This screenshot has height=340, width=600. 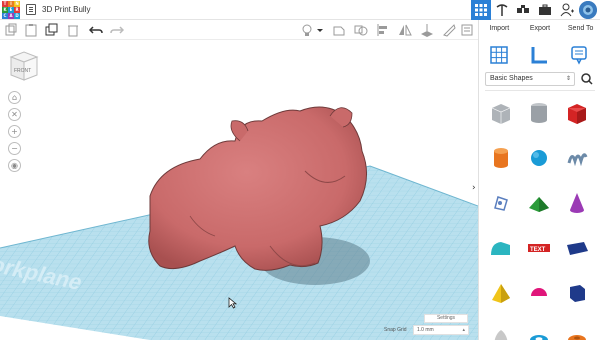 I want to click on wedge-icon, so click(x=577, y=248).